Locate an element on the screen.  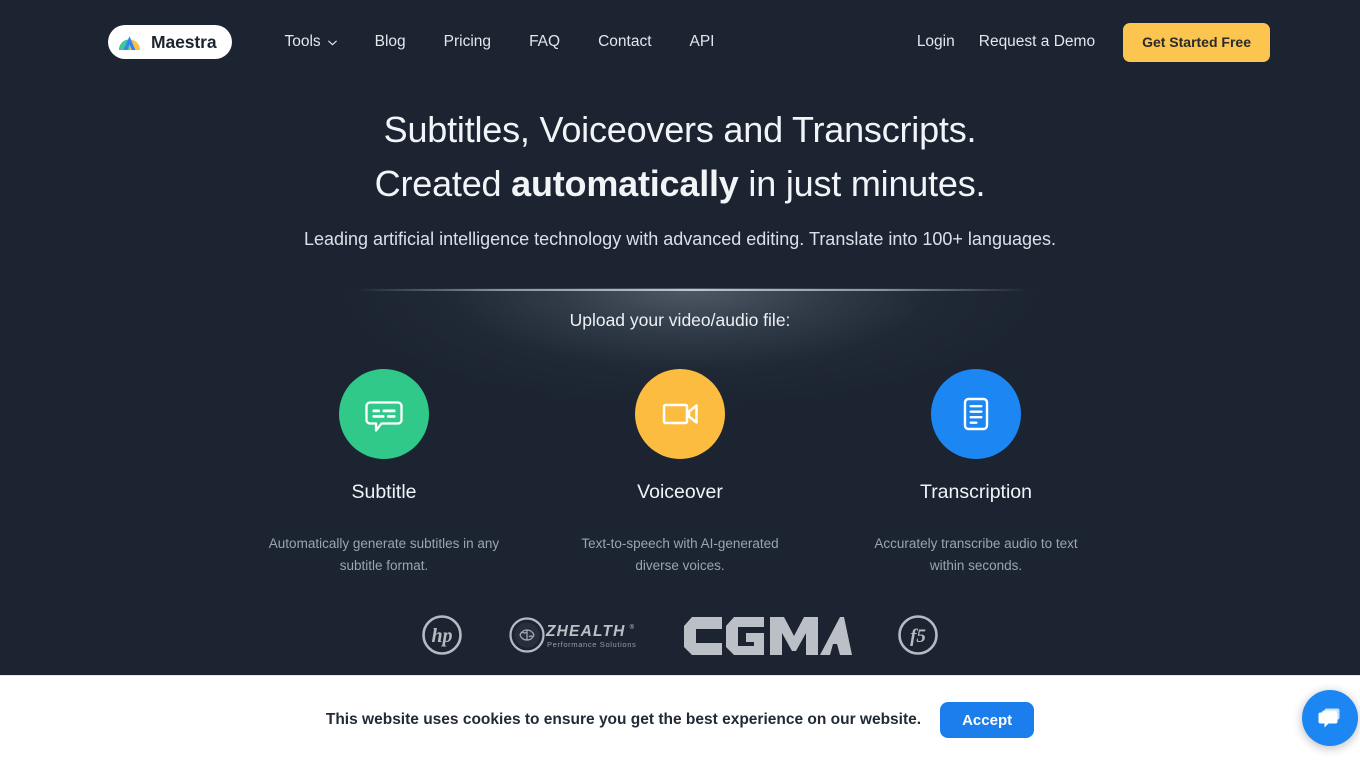
chat-bubbles-icon is located at coordinates (1329, 718).